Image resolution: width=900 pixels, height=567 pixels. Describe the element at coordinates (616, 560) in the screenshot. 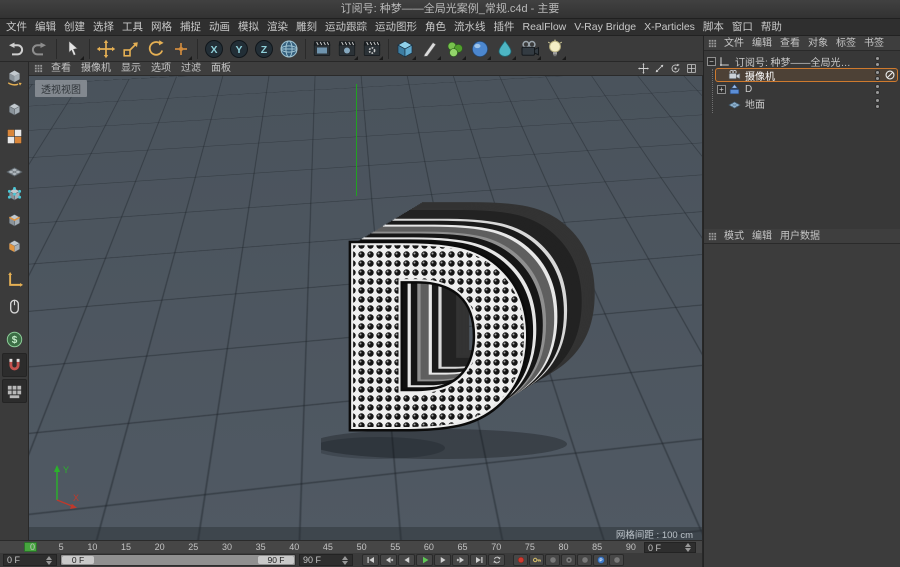

I see `toggle-pla-button` at that location.